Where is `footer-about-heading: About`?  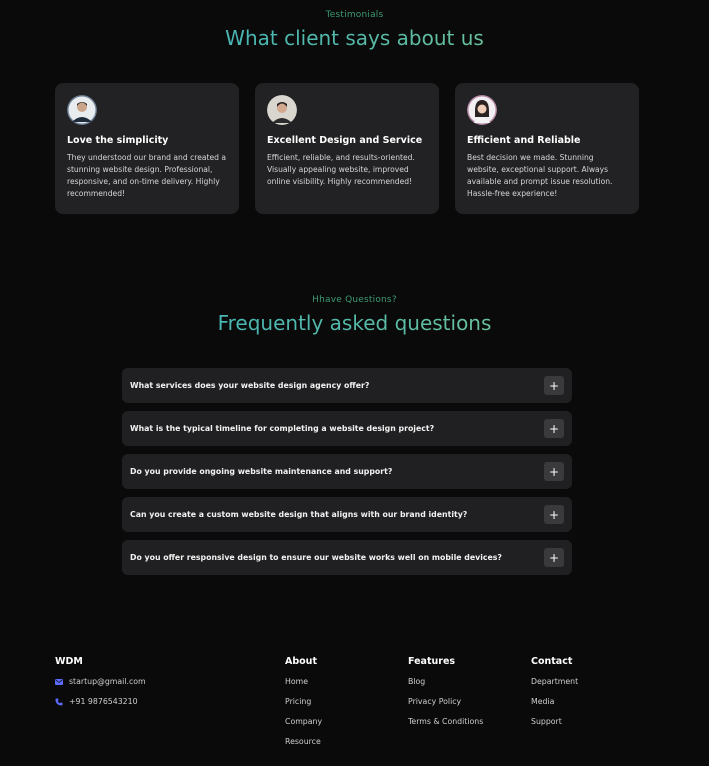 footer-about-heading: About is located at coordinates (301, 661).